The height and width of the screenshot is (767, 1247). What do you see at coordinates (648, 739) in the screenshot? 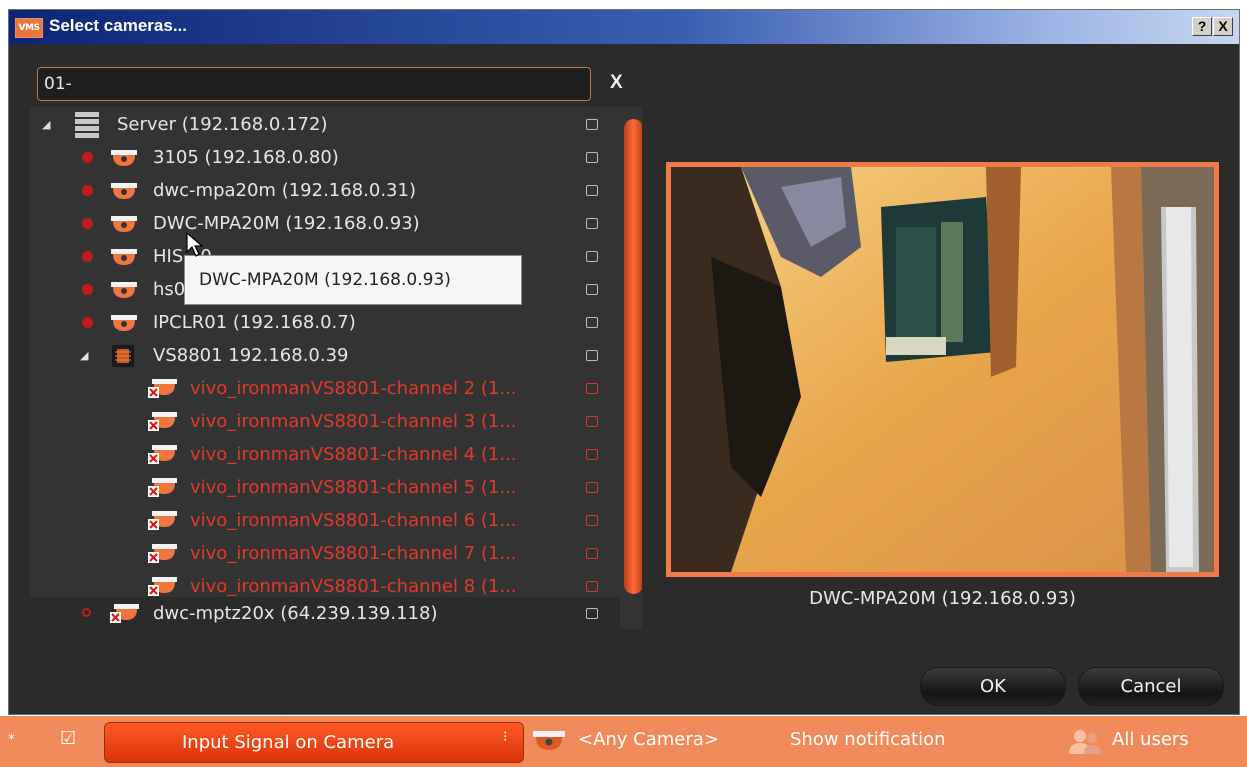
I see `camera-filter-link: <Any Camera>` at bounding box center [648, 739].